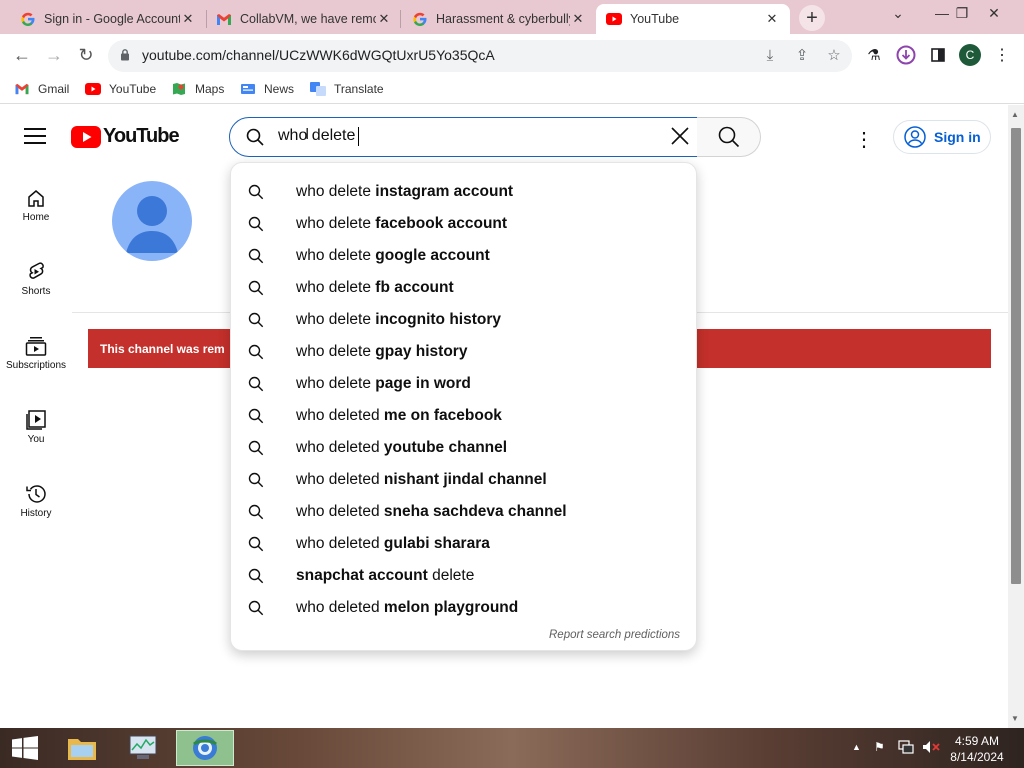  What do you see at coordinates (938, 55) in the screenshot?
I see `side-panel-icon` at bounding box center [938, 55].